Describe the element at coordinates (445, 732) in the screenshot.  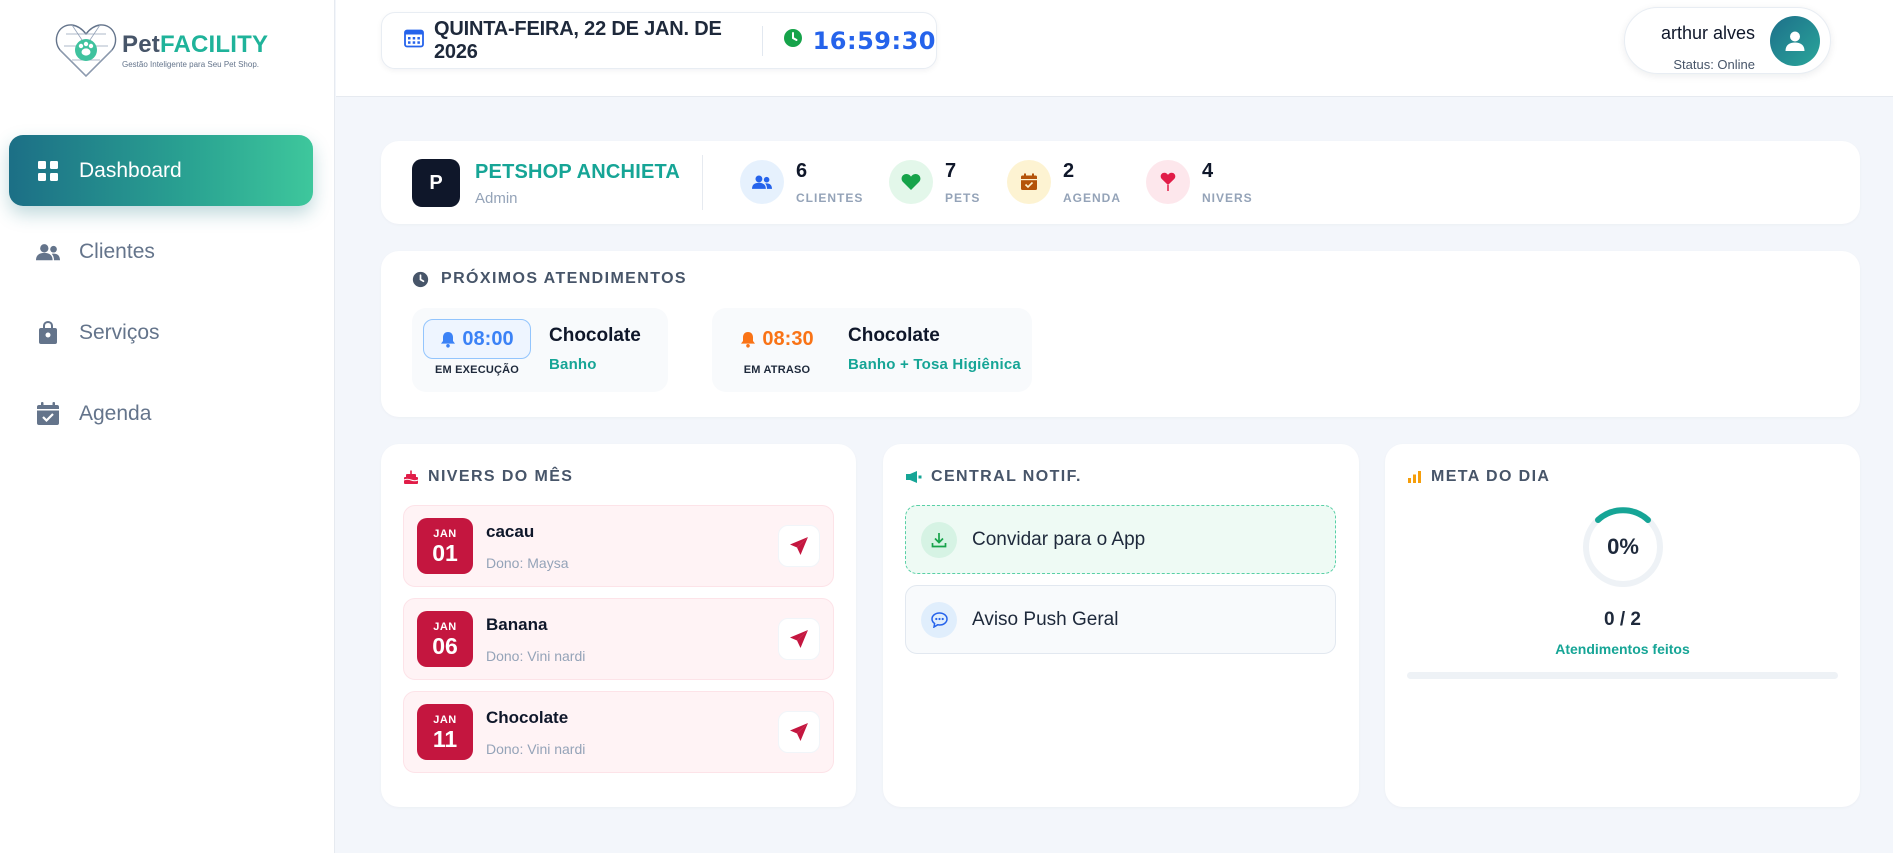
I see `birthday-date: JAN 11` at that location.